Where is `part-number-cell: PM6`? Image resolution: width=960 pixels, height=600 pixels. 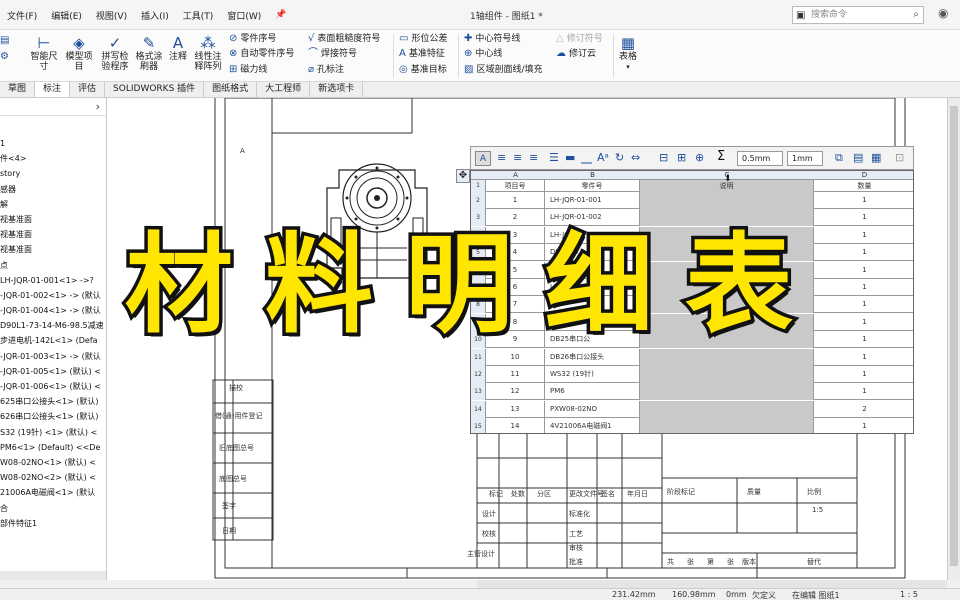 part-number-cell: PM6 is located at coordinates (592, 392).